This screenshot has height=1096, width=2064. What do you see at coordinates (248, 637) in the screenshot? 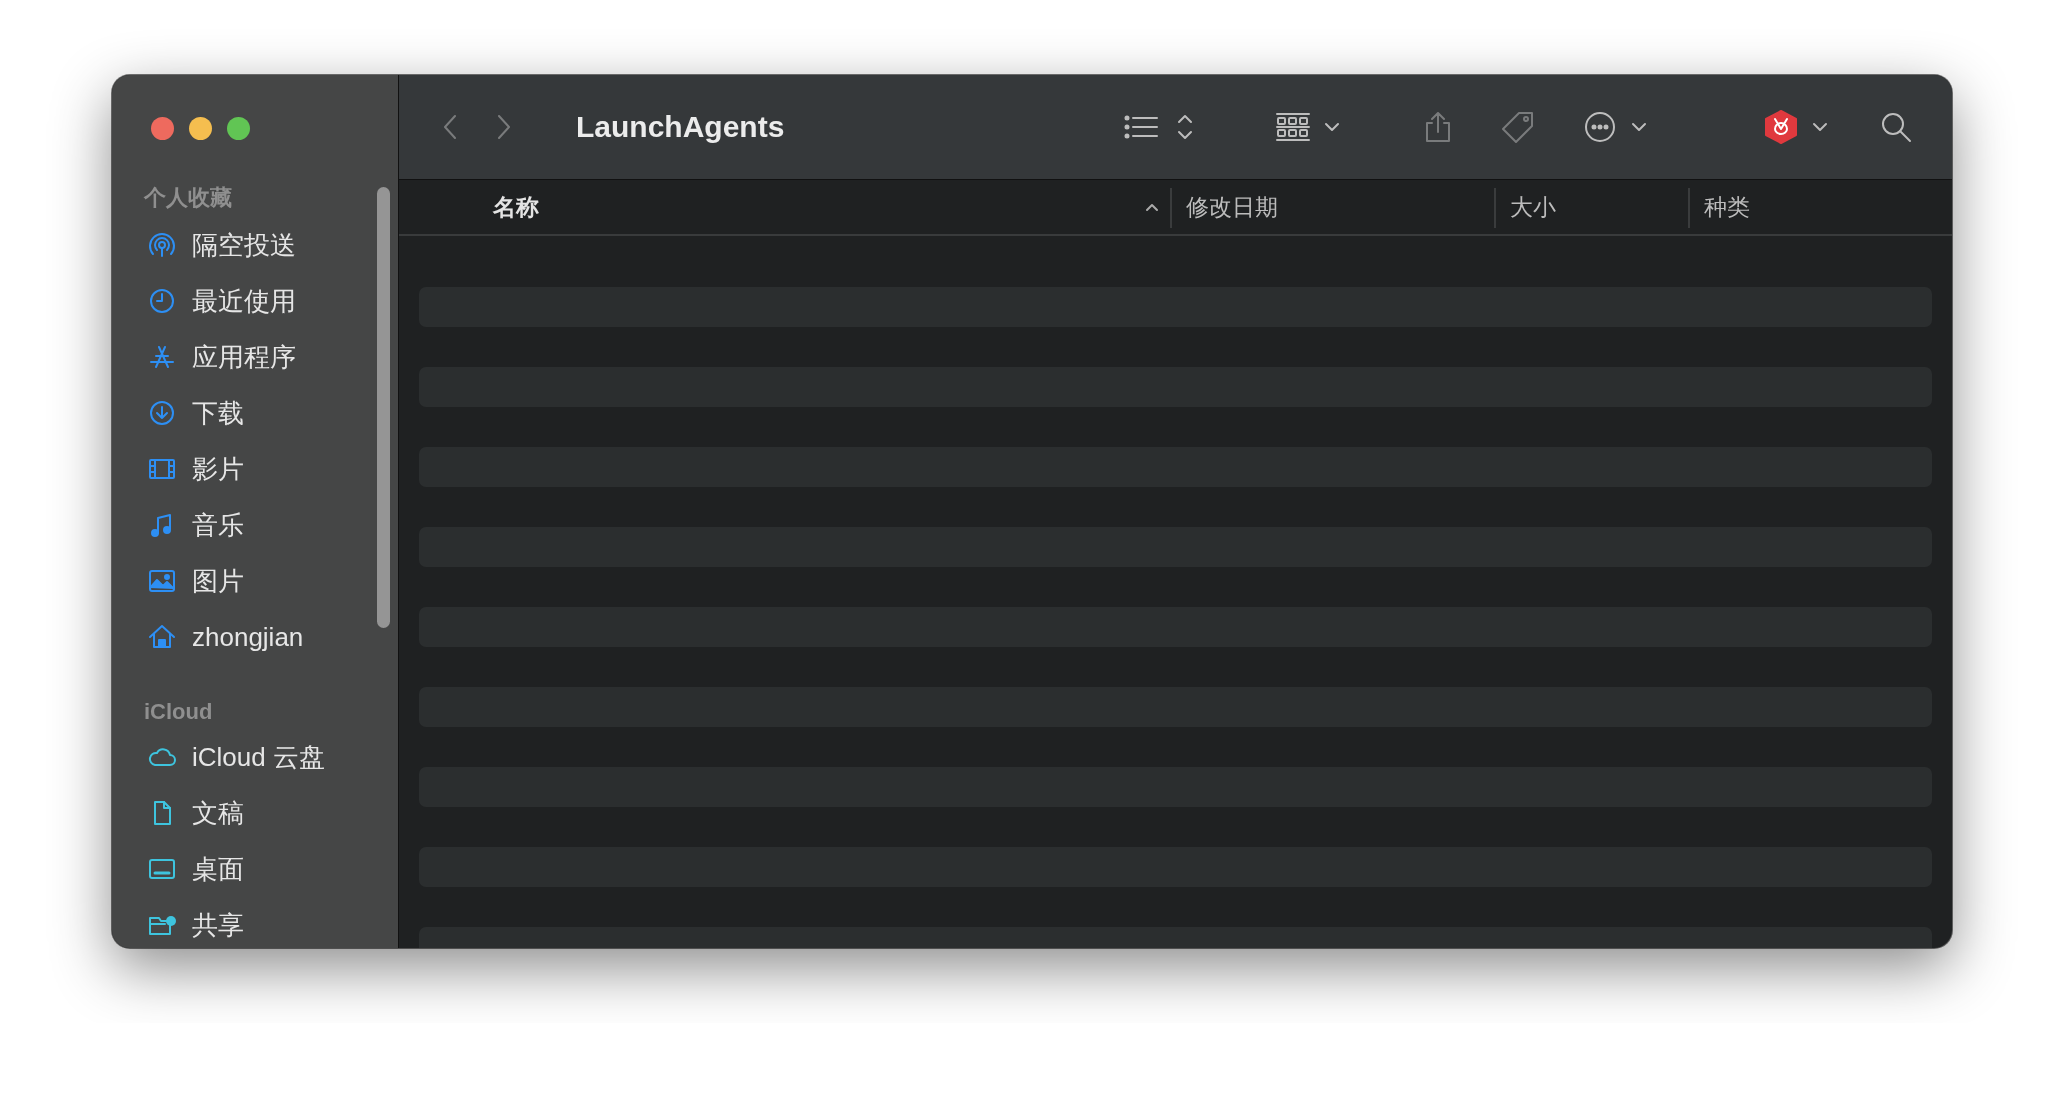
I see `sidebar-item-label: zhongjian` at bounding box center [248, 637].